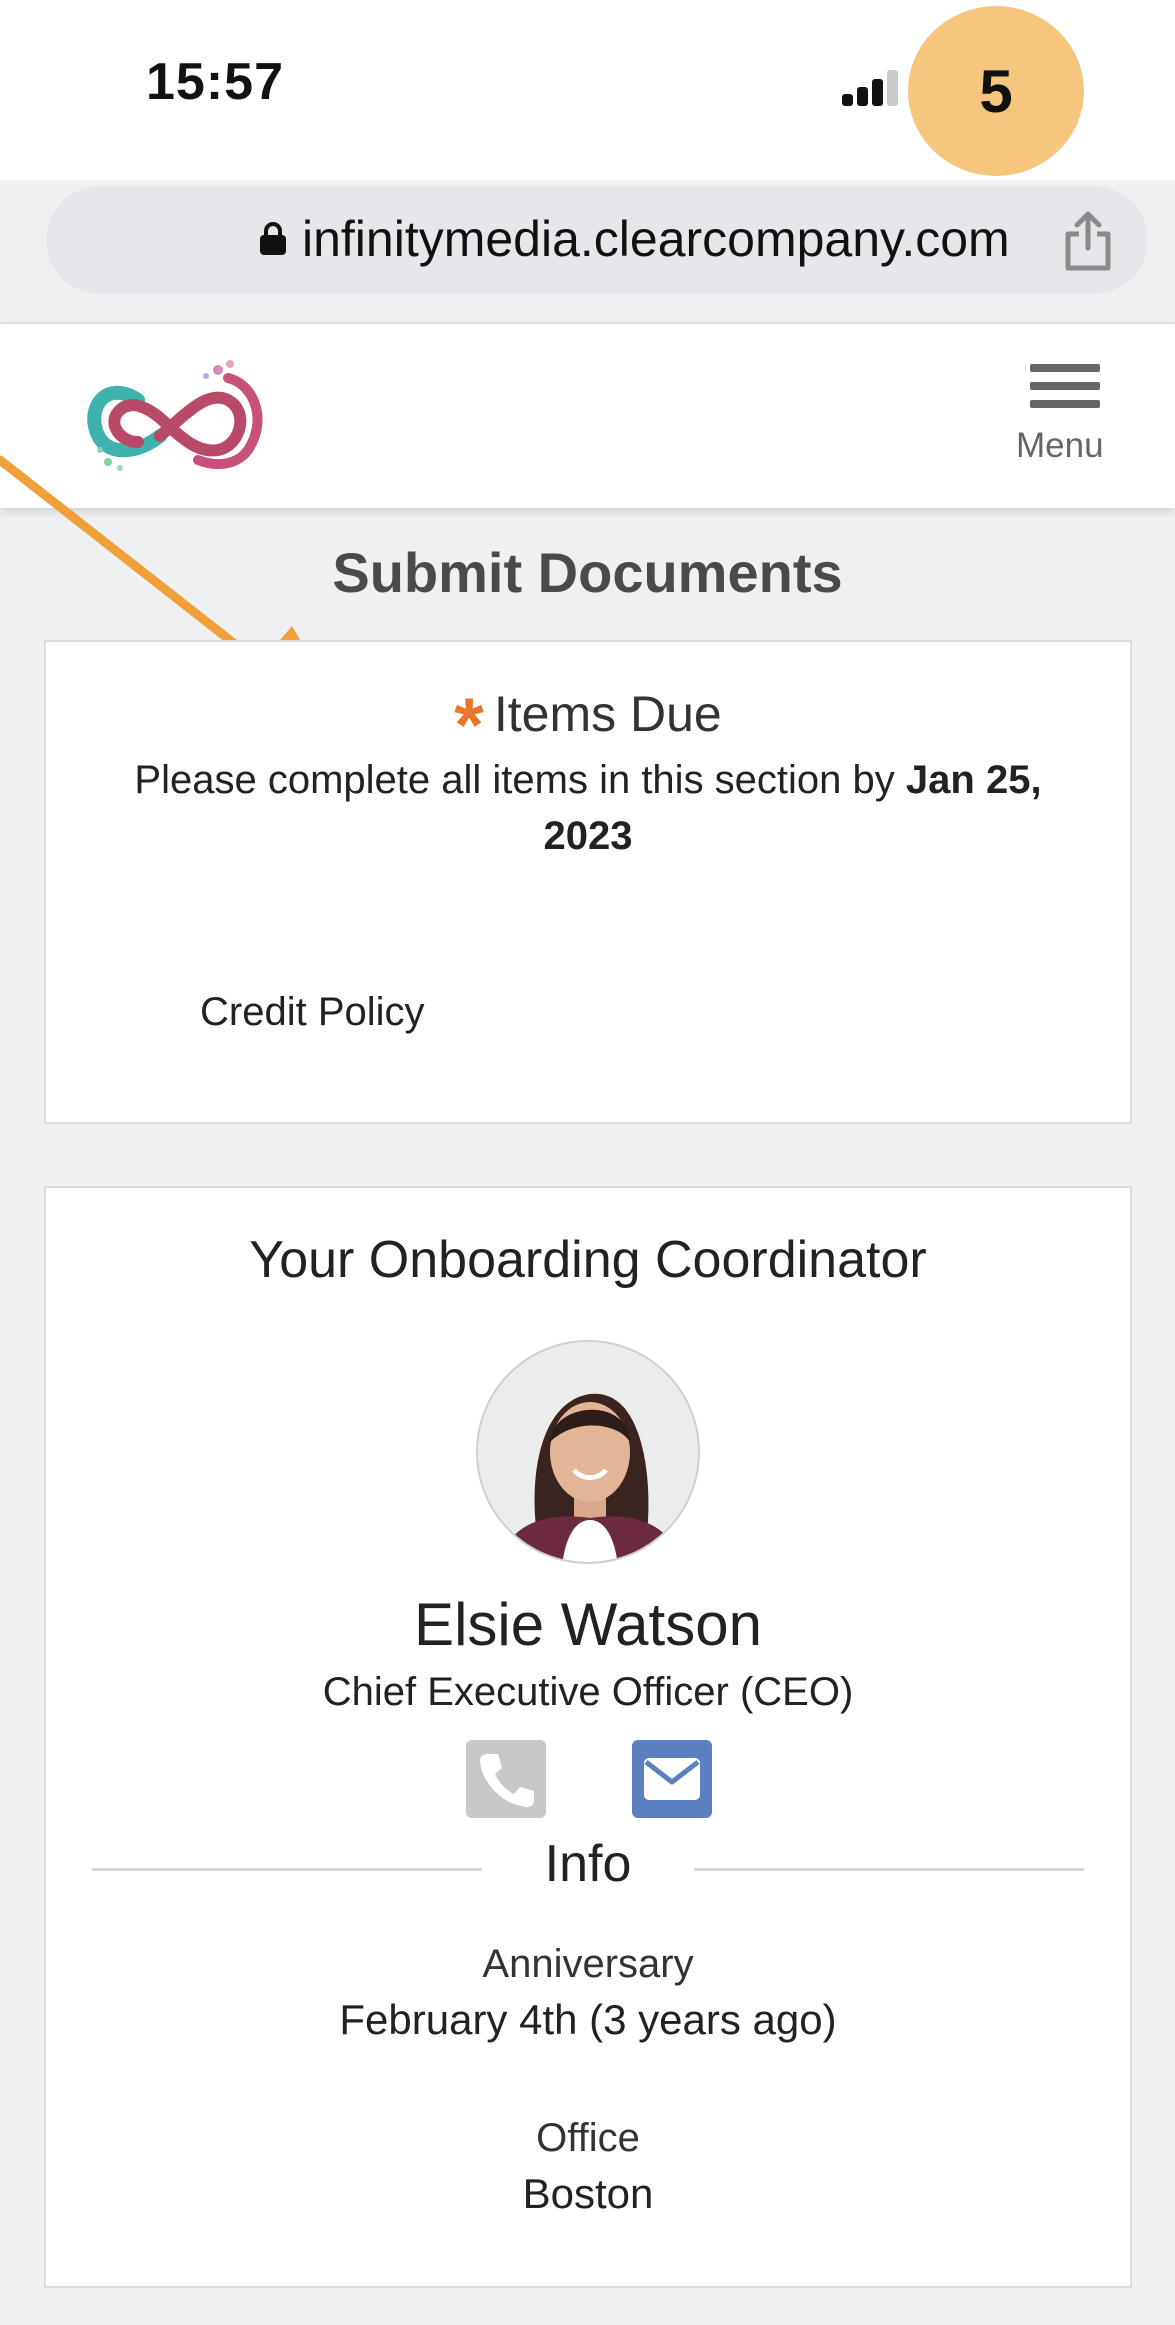  I want to click on hamburger-menu-icon, so click(1065, 368).